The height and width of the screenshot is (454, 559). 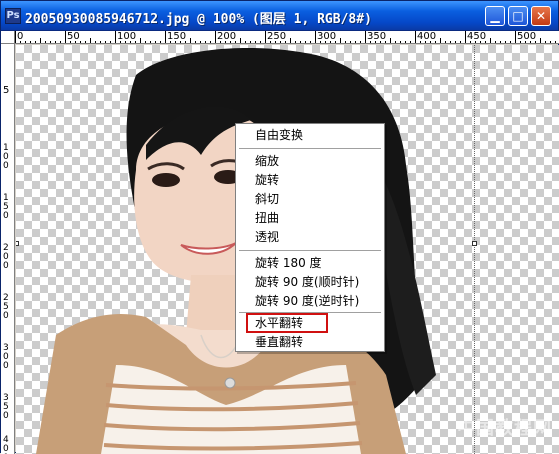 I want to click on ruler-label: 2 5 0, so click(x=6, y=307).